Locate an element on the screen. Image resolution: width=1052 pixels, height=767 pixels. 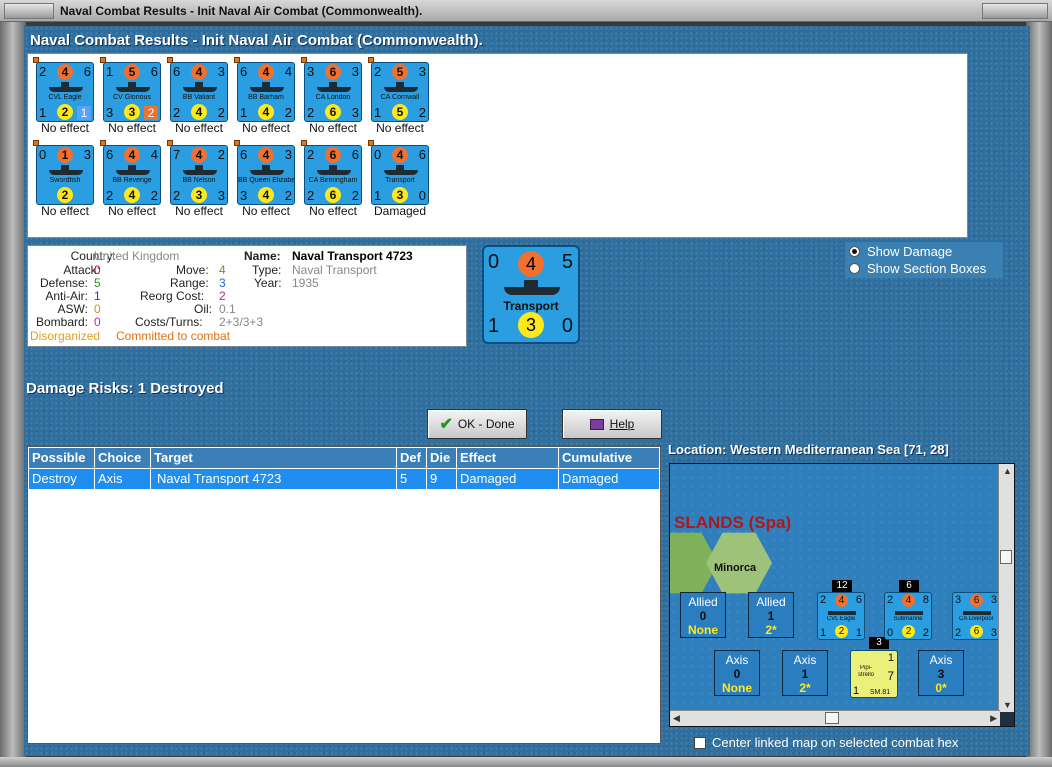
hscroll-thumb is located at coordinates (832, 718).